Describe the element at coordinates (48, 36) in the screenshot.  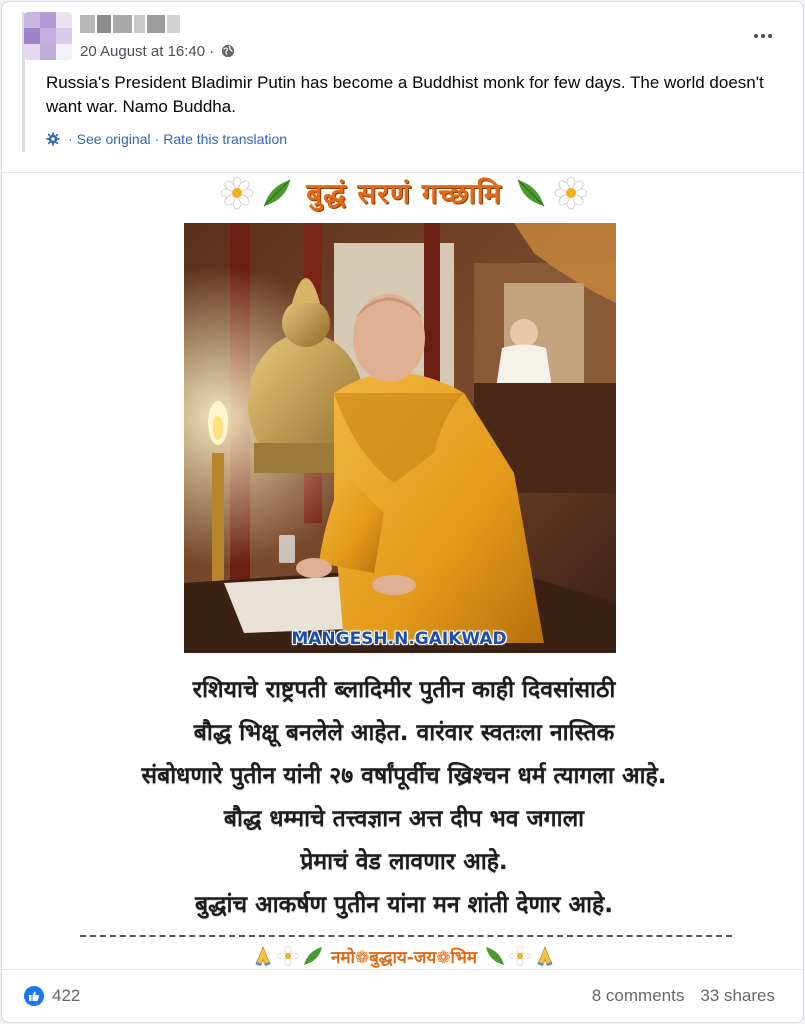
I see `avatar` at that location.